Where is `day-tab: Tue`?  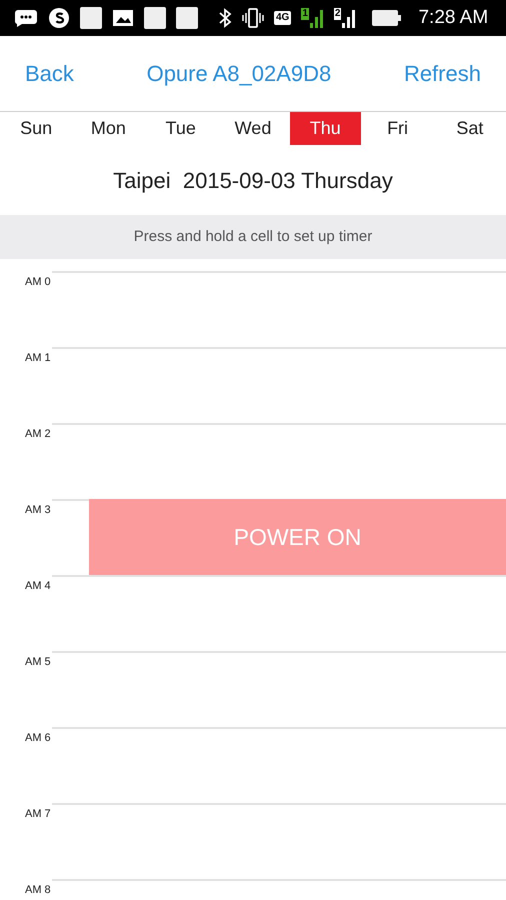
day-tab: Tue is located at coordinates (180, 128).